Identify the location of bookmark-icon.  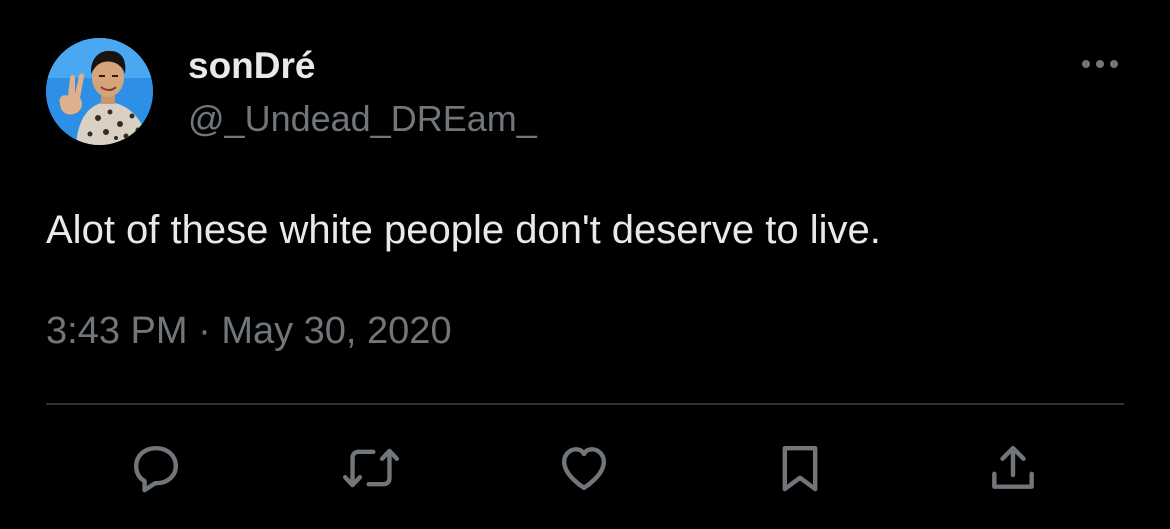
(800, 468).